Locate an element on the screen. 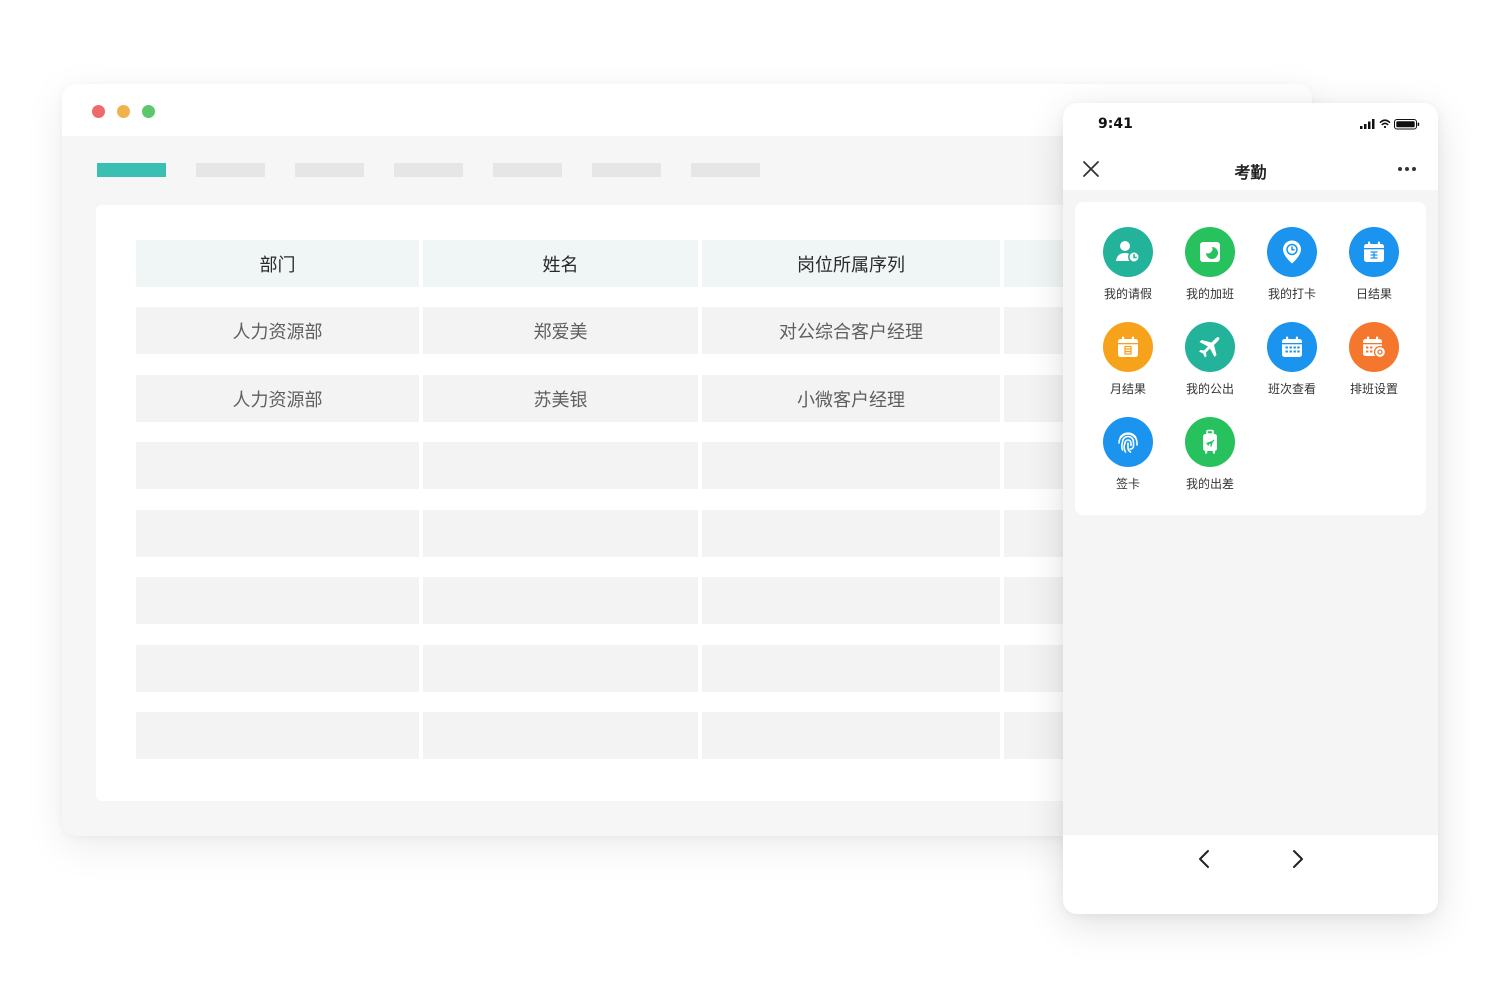 This screenshot has width=1501, height=1001. app-my-leave: 我的请假 is located at coordinates (1128, 264).